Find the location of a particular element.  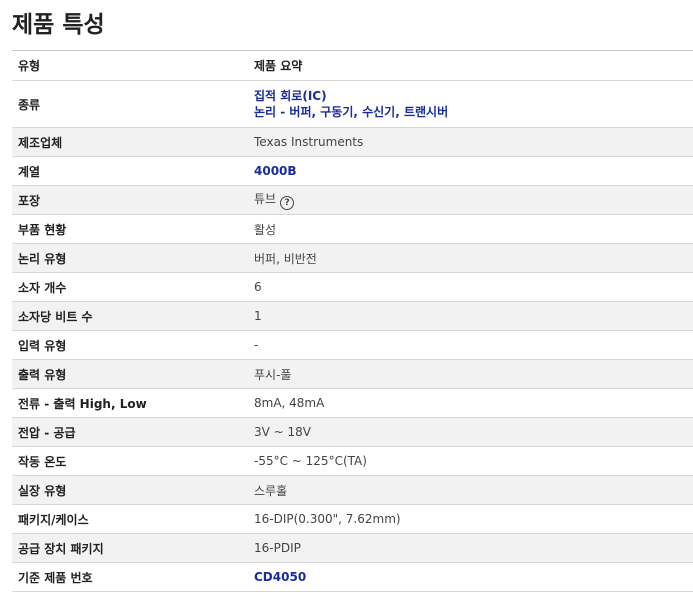

row-value: 3V ~ 18V is located at coordinates (470, 432).